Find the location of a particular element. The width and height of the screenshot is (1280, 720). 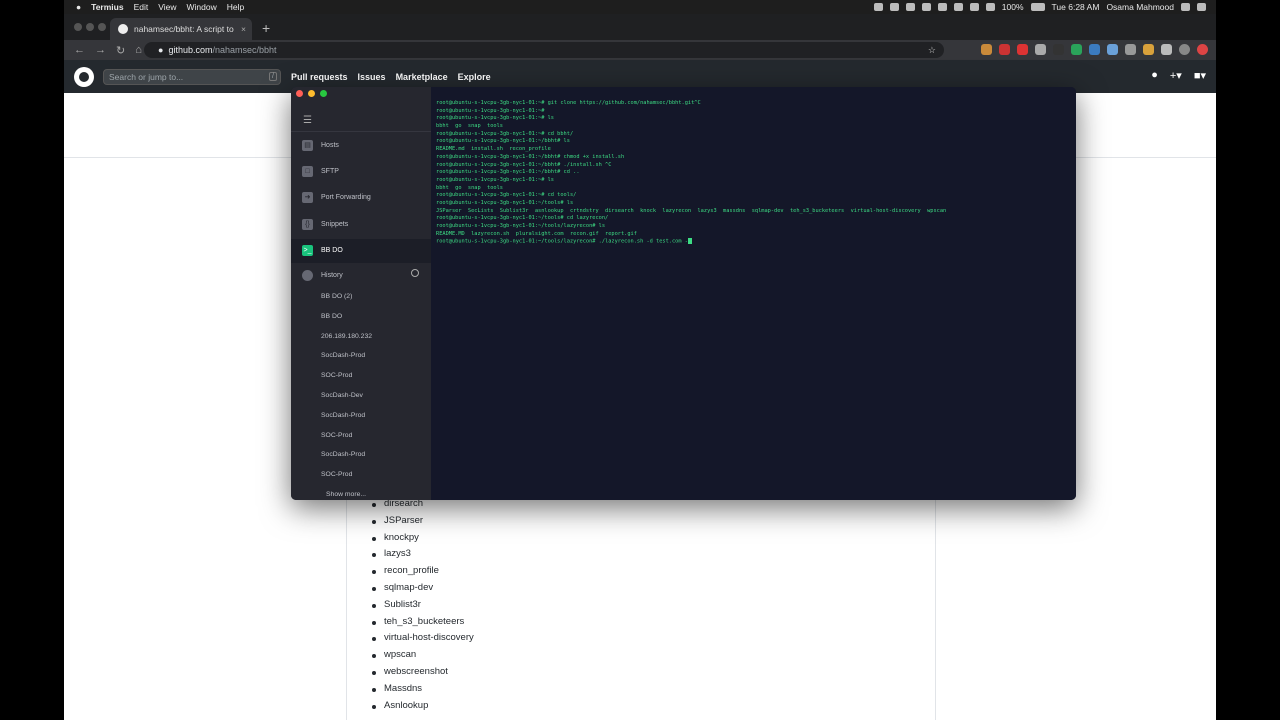

readme-tool-item: sqlmap-dev is located at coordinates (423, 588).